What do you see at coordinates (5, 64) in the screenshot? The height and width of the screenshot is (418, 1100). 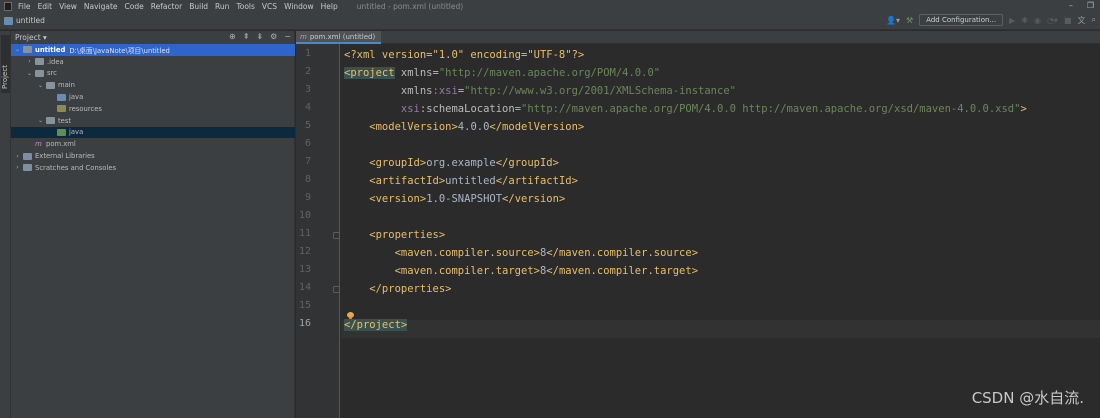 I see `project-tool-tab: Project` at bounding box center [5, 64].